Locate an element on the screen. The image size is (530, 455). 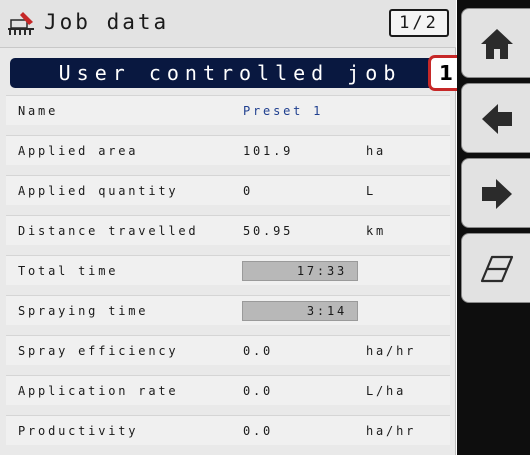
row-time-value: 17:33 is located at coordinates (300, 271).